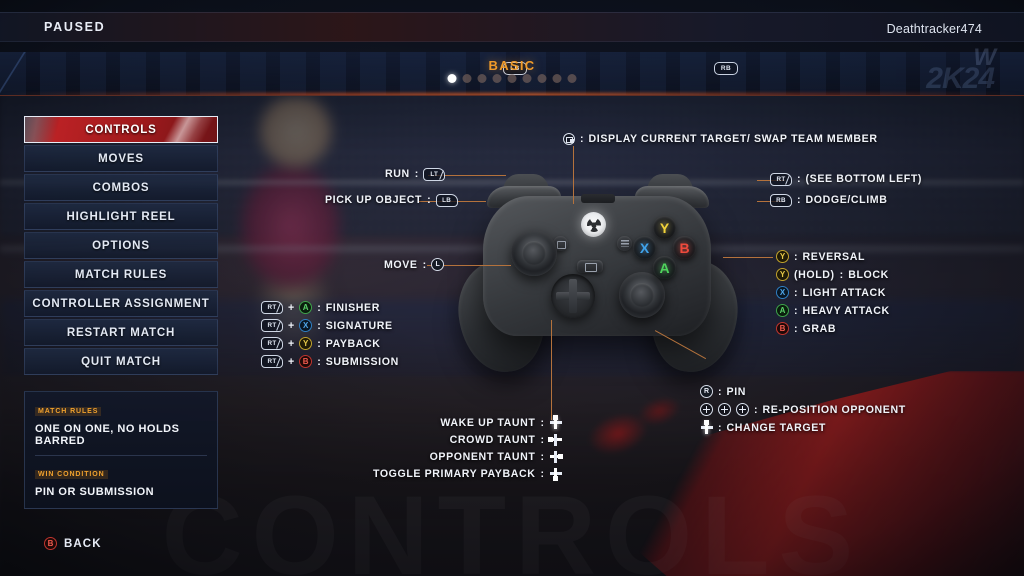  What do you see at coordinates (834, 409) in the screenshot?
I see `callout-label: RE-POSITION OPPONENT` at bounding box center [834, 409].